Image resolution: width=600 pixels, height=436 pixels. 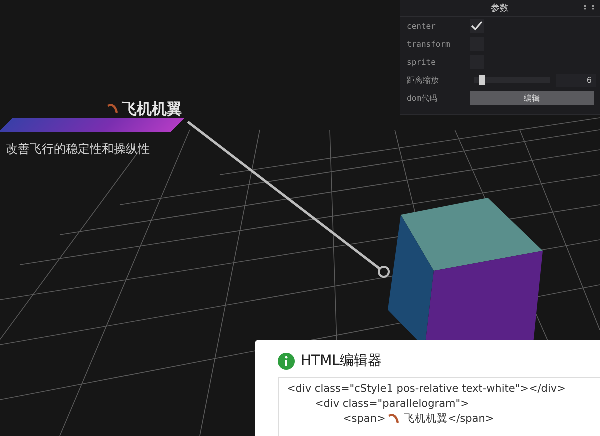 What do you see at coordinates (423, 80) in the screenshot?
I see `setting-label: 距离缩放` at bounding box center [423, 80].